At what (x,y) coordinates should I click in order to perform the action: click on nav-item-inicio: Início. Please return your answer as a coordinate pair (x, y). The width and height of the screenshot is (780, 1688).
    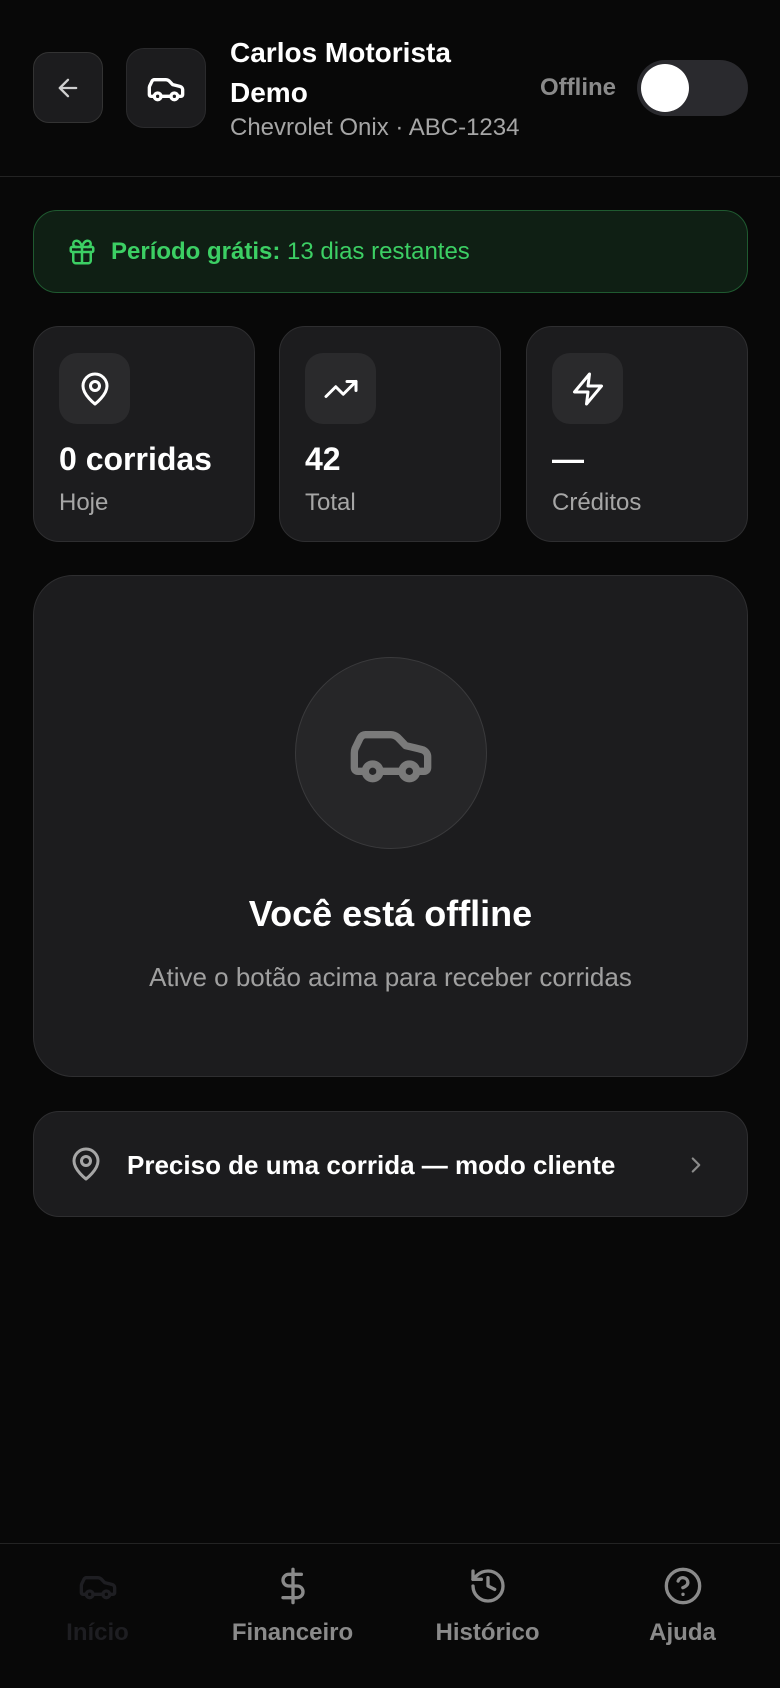
    Looking at the image, I should click on (97, 1616).